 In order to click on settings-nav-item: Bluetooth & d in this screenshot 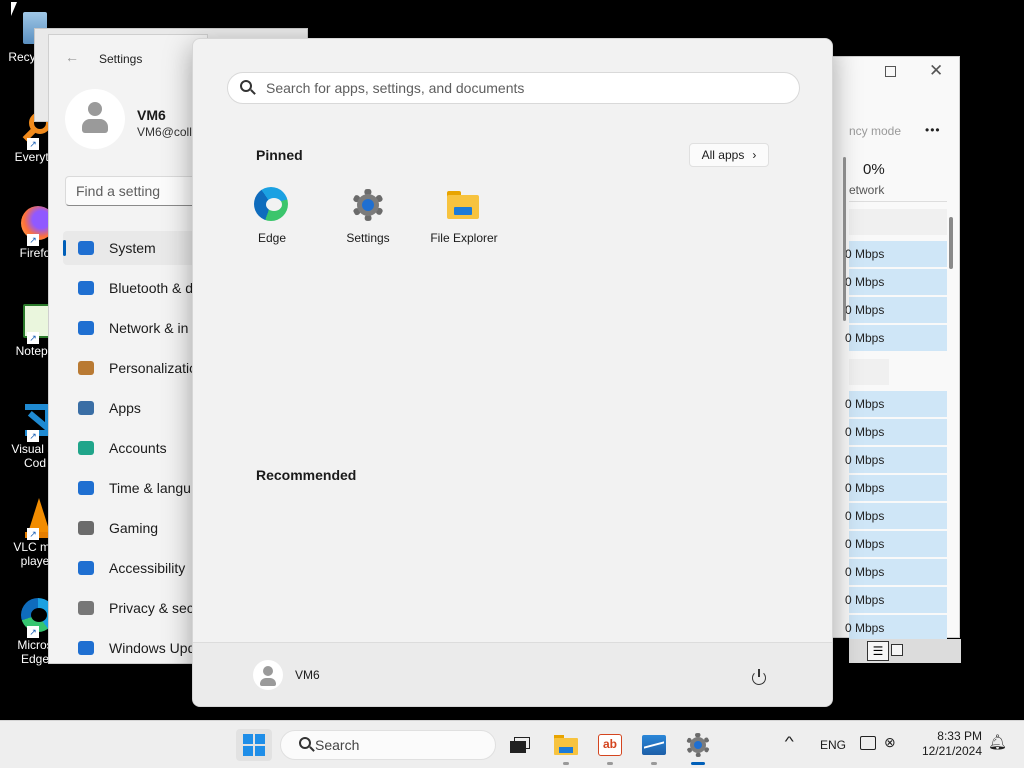, I will do `click(138, 288)`.